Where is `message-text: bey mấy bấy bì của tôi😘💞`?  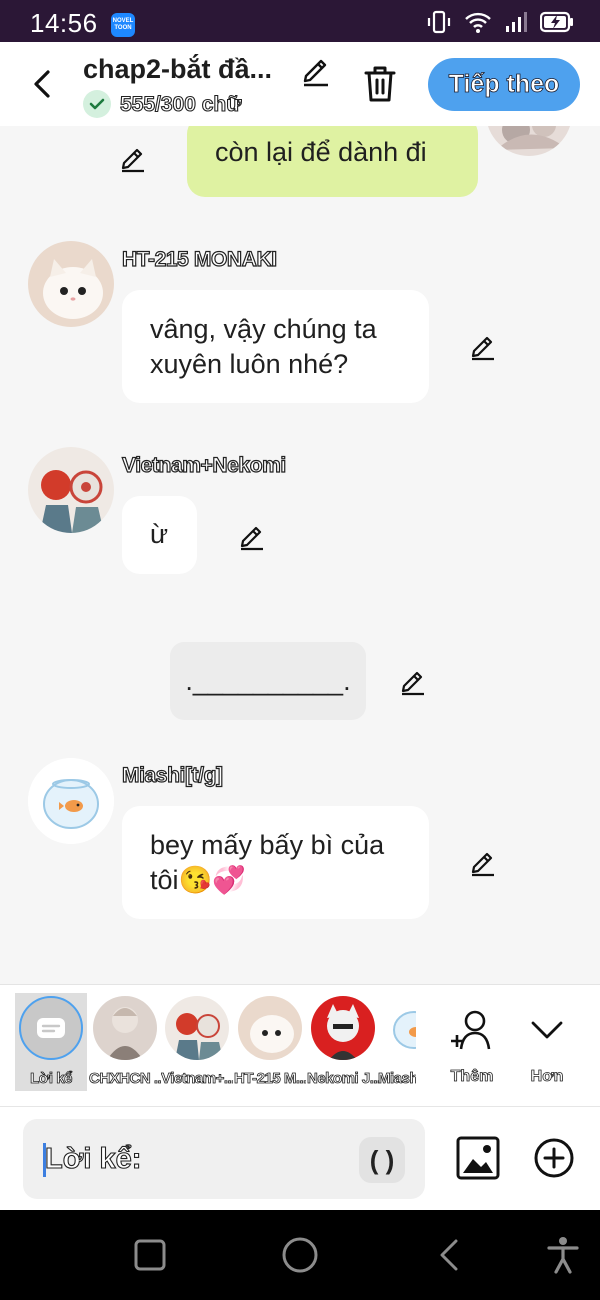 message-text: bey mấy bấy bì của tôi😘💞 is located at coordinates (267, 862).